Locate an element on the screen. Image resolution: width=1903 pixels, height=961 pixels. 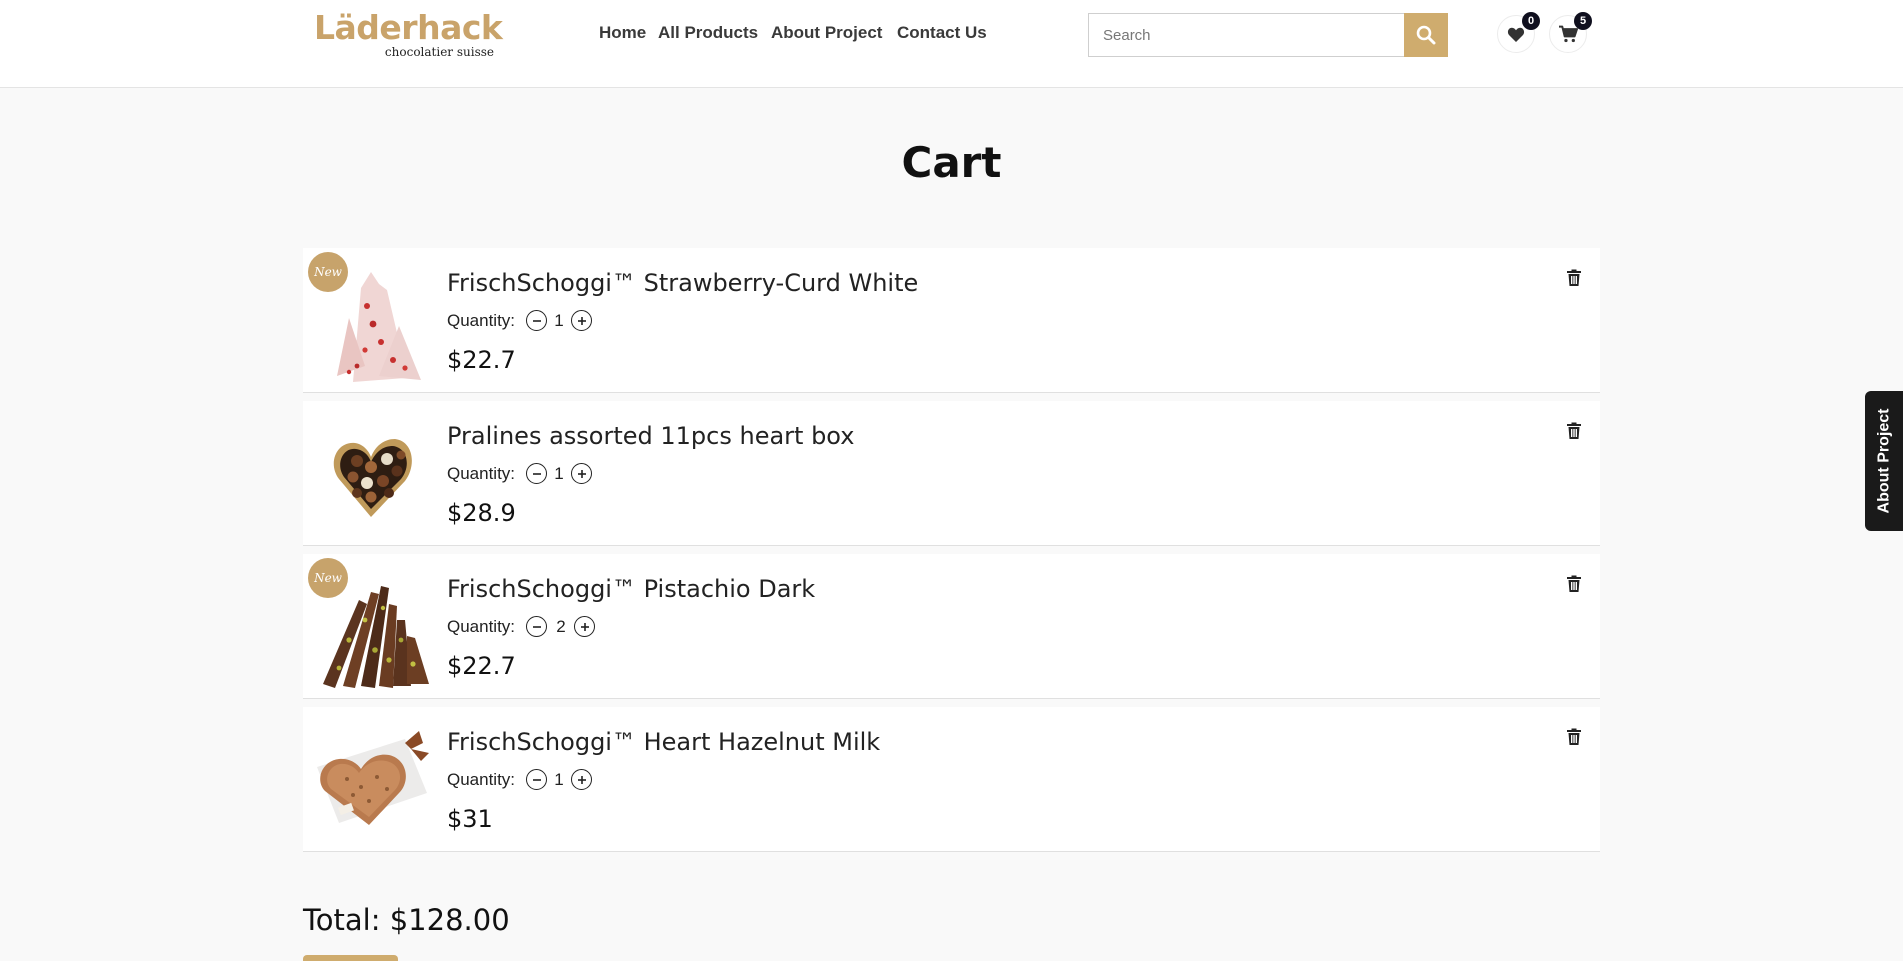
checkout-button is located at coordinates (350, 958).